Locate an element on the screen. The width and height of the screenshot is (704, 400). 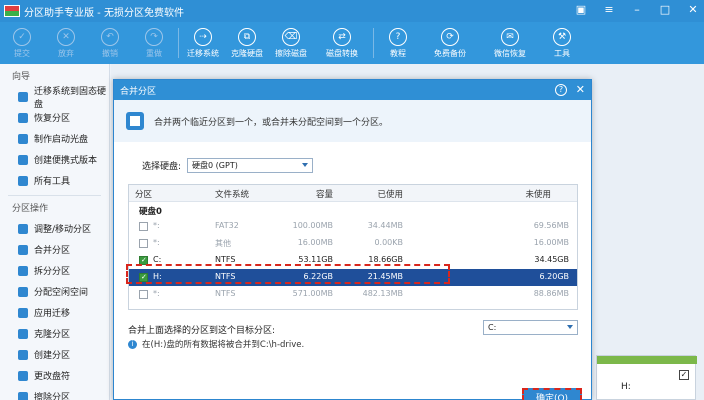
convert-disk-button: ⇄ 磁盘转换 is located at coordinates (342, 43).